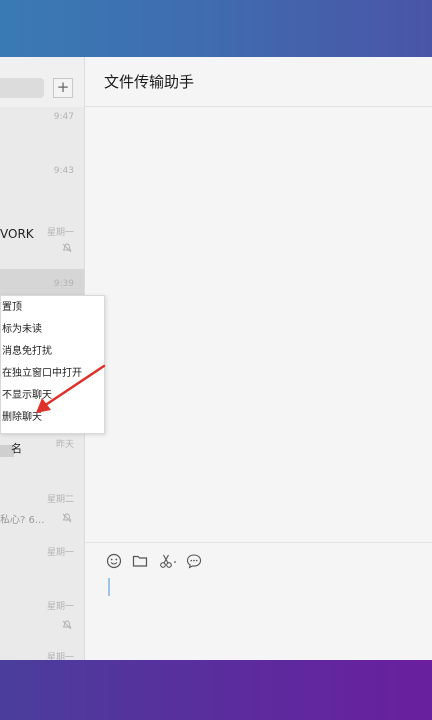  Describe the element at coordinates (63, 284) in the screenshot. I see `chat-time: 9:39` at that location.